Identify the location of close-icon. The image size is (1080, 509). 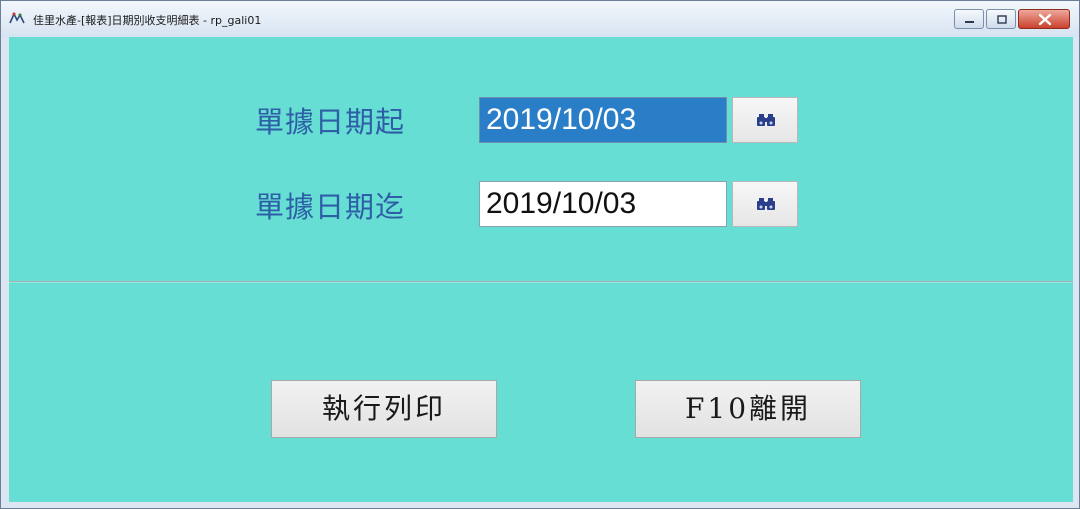
(1045, 19).